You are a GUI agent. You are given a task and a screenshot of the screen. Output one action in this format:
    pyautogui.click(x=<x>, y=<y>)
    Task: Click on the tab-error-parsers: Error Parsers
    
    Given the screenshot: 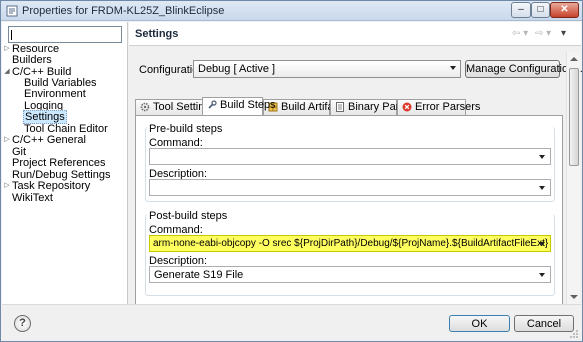 What is the action you would take?
    pyautogui.click(x=438, y=107)
    